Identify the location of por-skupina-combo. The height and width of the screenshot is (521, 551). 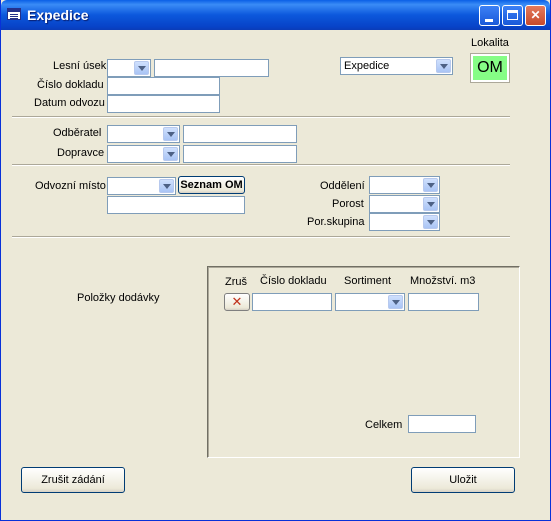
(404, 222).